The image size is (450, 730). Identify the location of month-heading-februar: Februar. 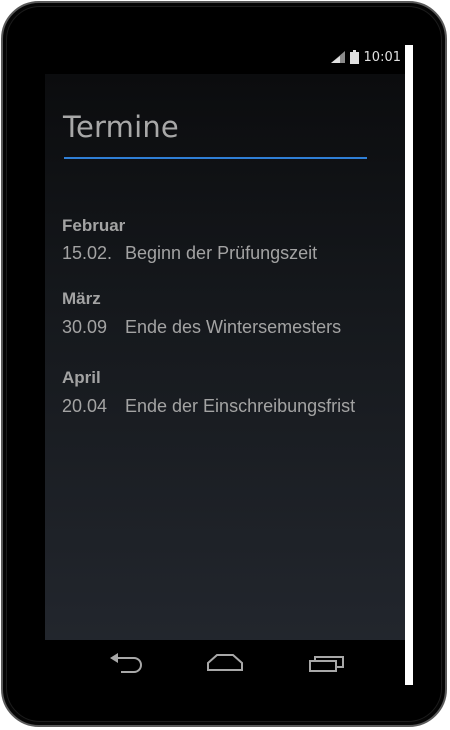
(94, 225).